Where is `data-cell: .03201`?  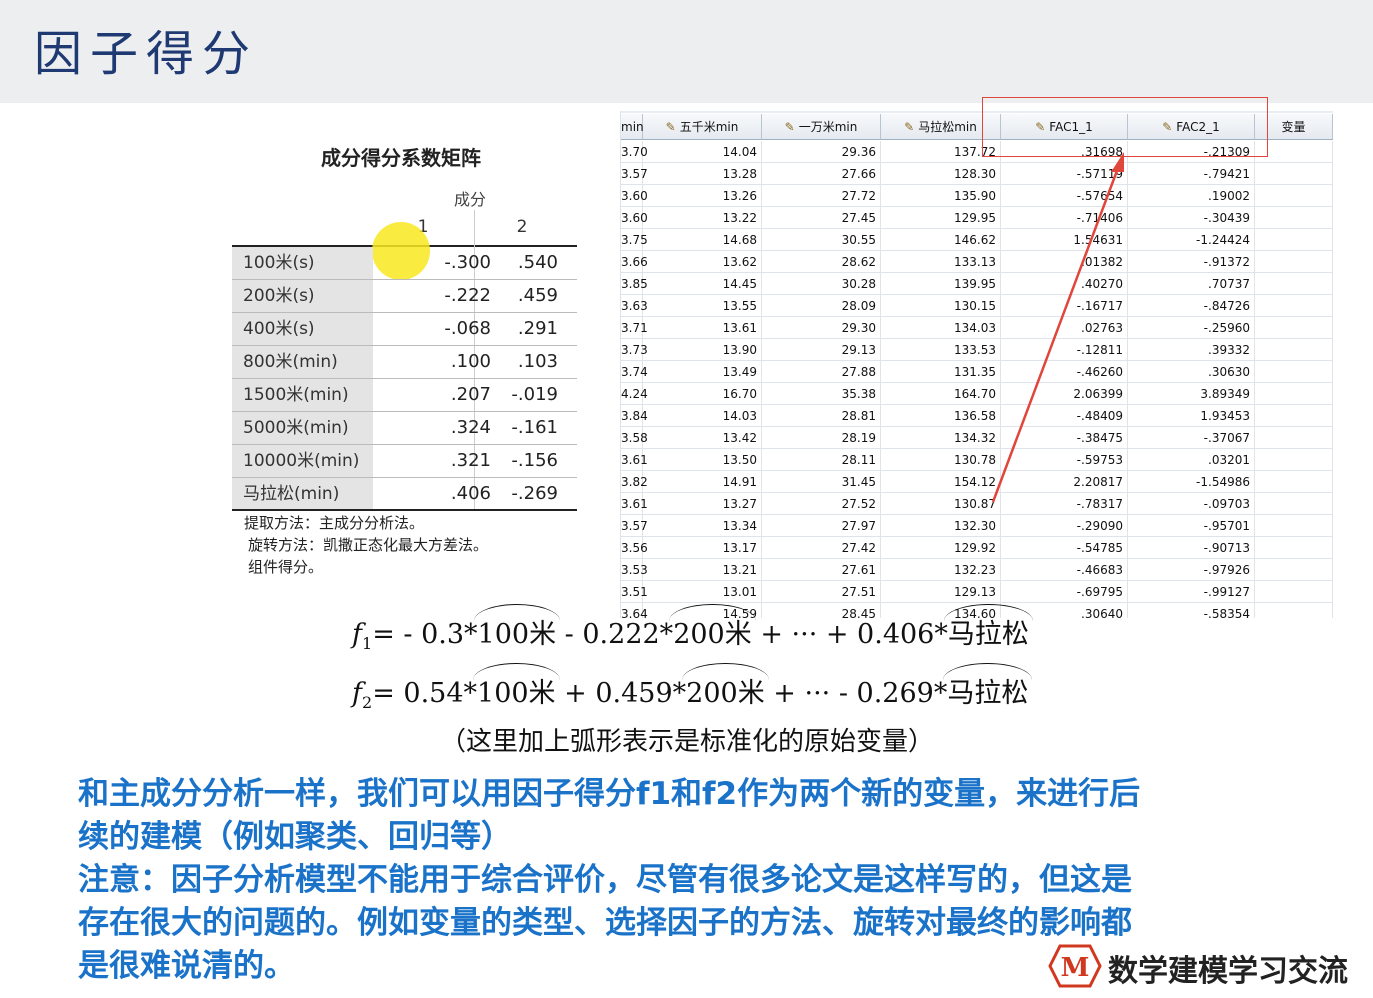 data-cell: .03201 is located at coordinates (1191, 460).